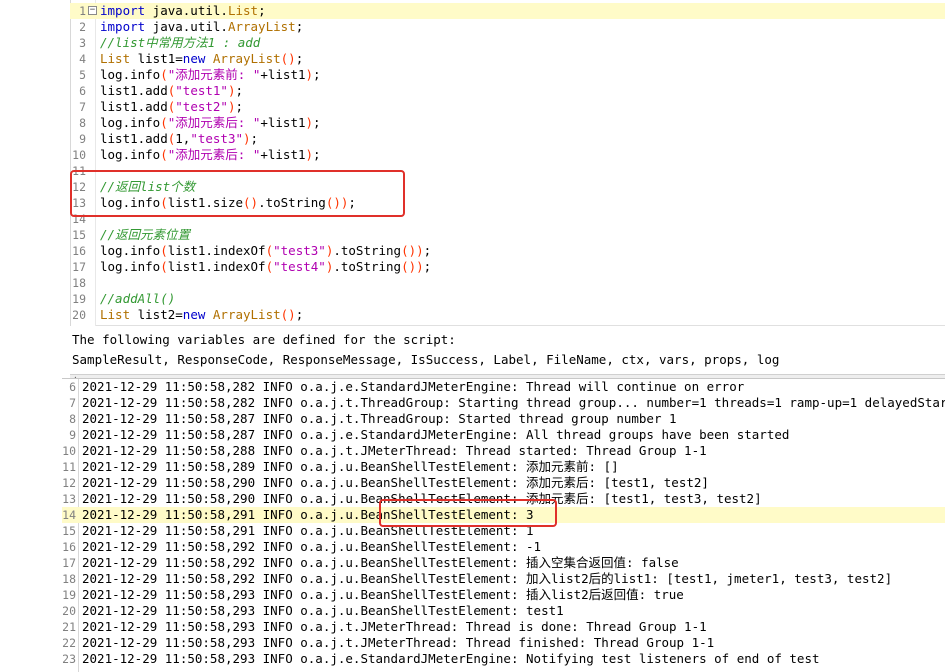 This screenshot has width=945, height=672. Describe the element at coordinates (69, 499) in the screenshot. I see `log-line-number: 13` at that location.